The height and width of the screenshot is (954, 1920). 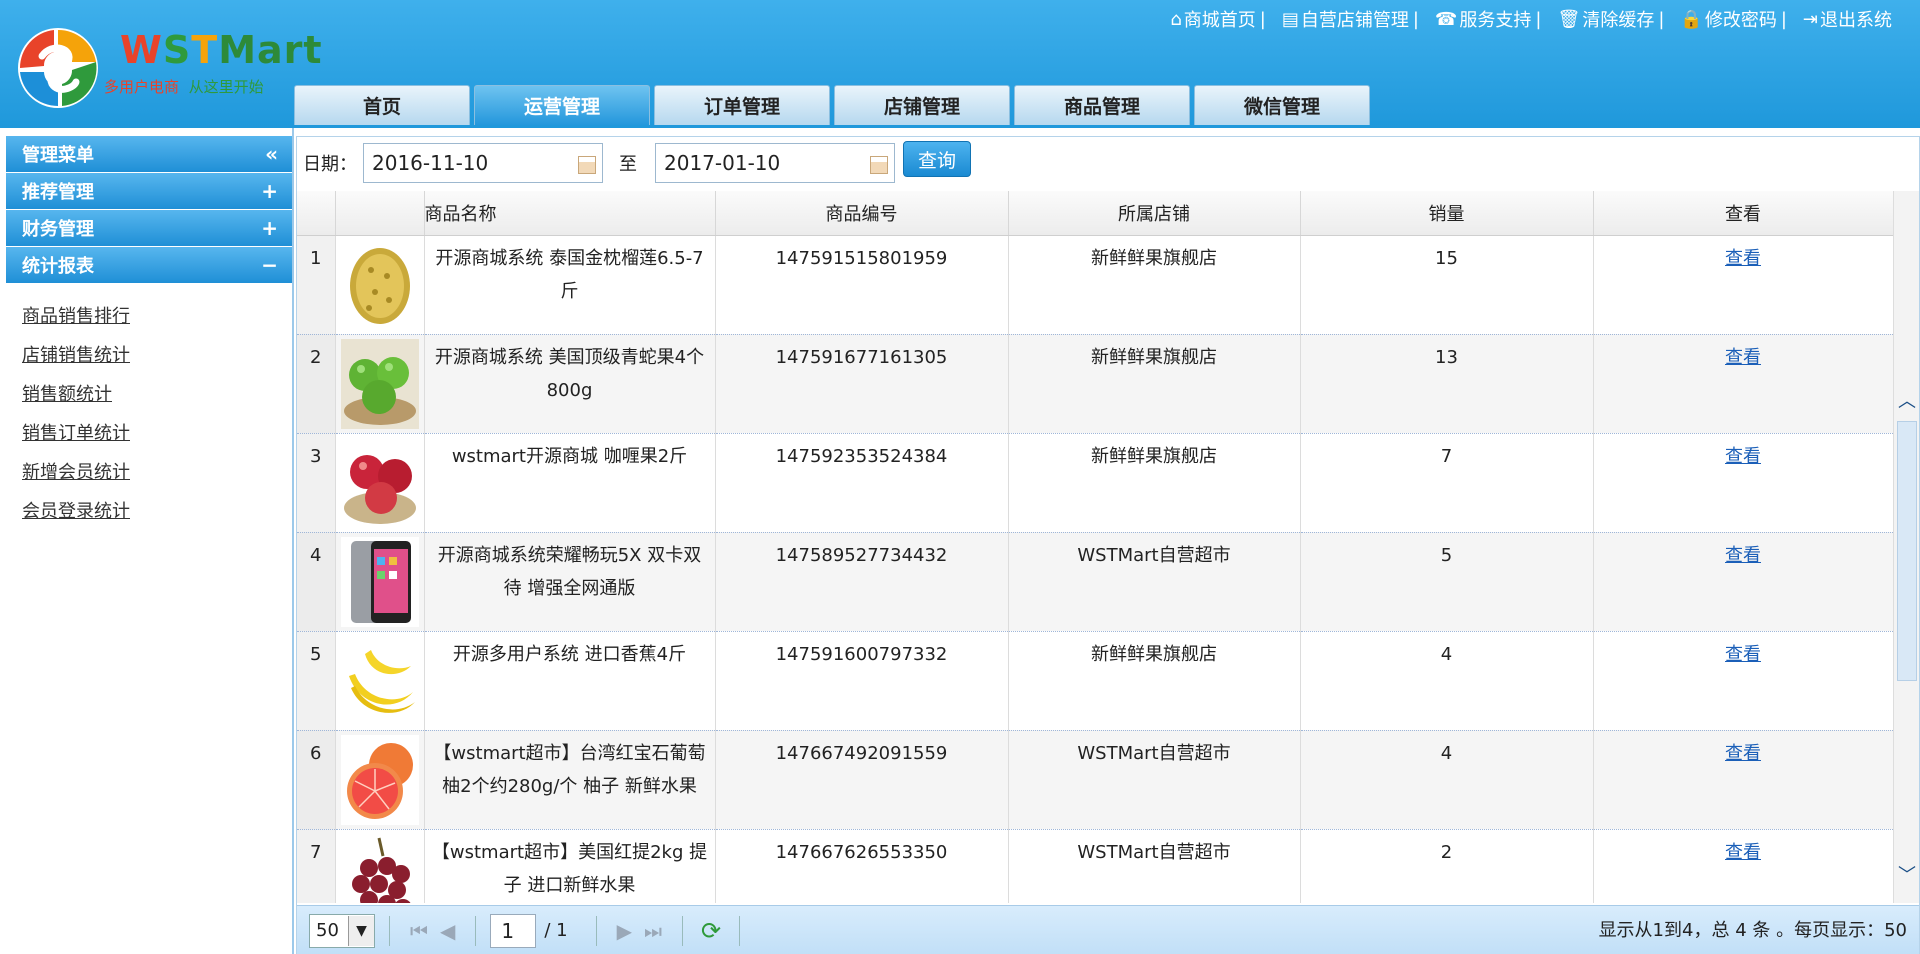 I want to click on topnav-item: 🗑 清除缓存 |, so click(x=1614, y=19).